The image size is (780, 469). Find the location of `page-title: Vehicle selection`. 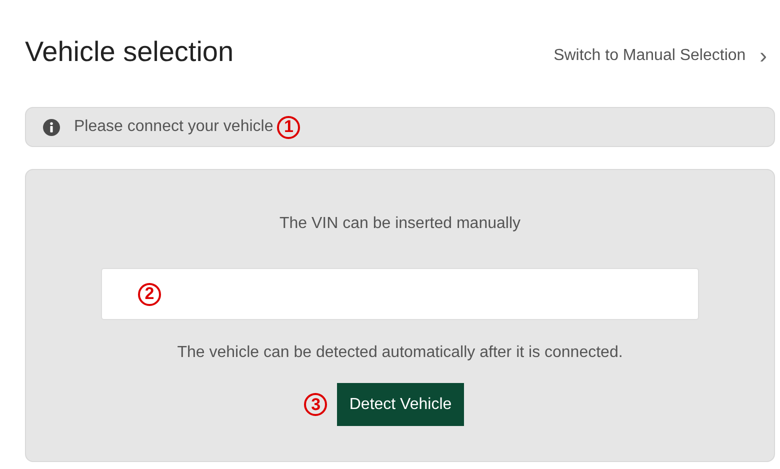

page-title: Vehicle selection is located at coordinates (129, 52).